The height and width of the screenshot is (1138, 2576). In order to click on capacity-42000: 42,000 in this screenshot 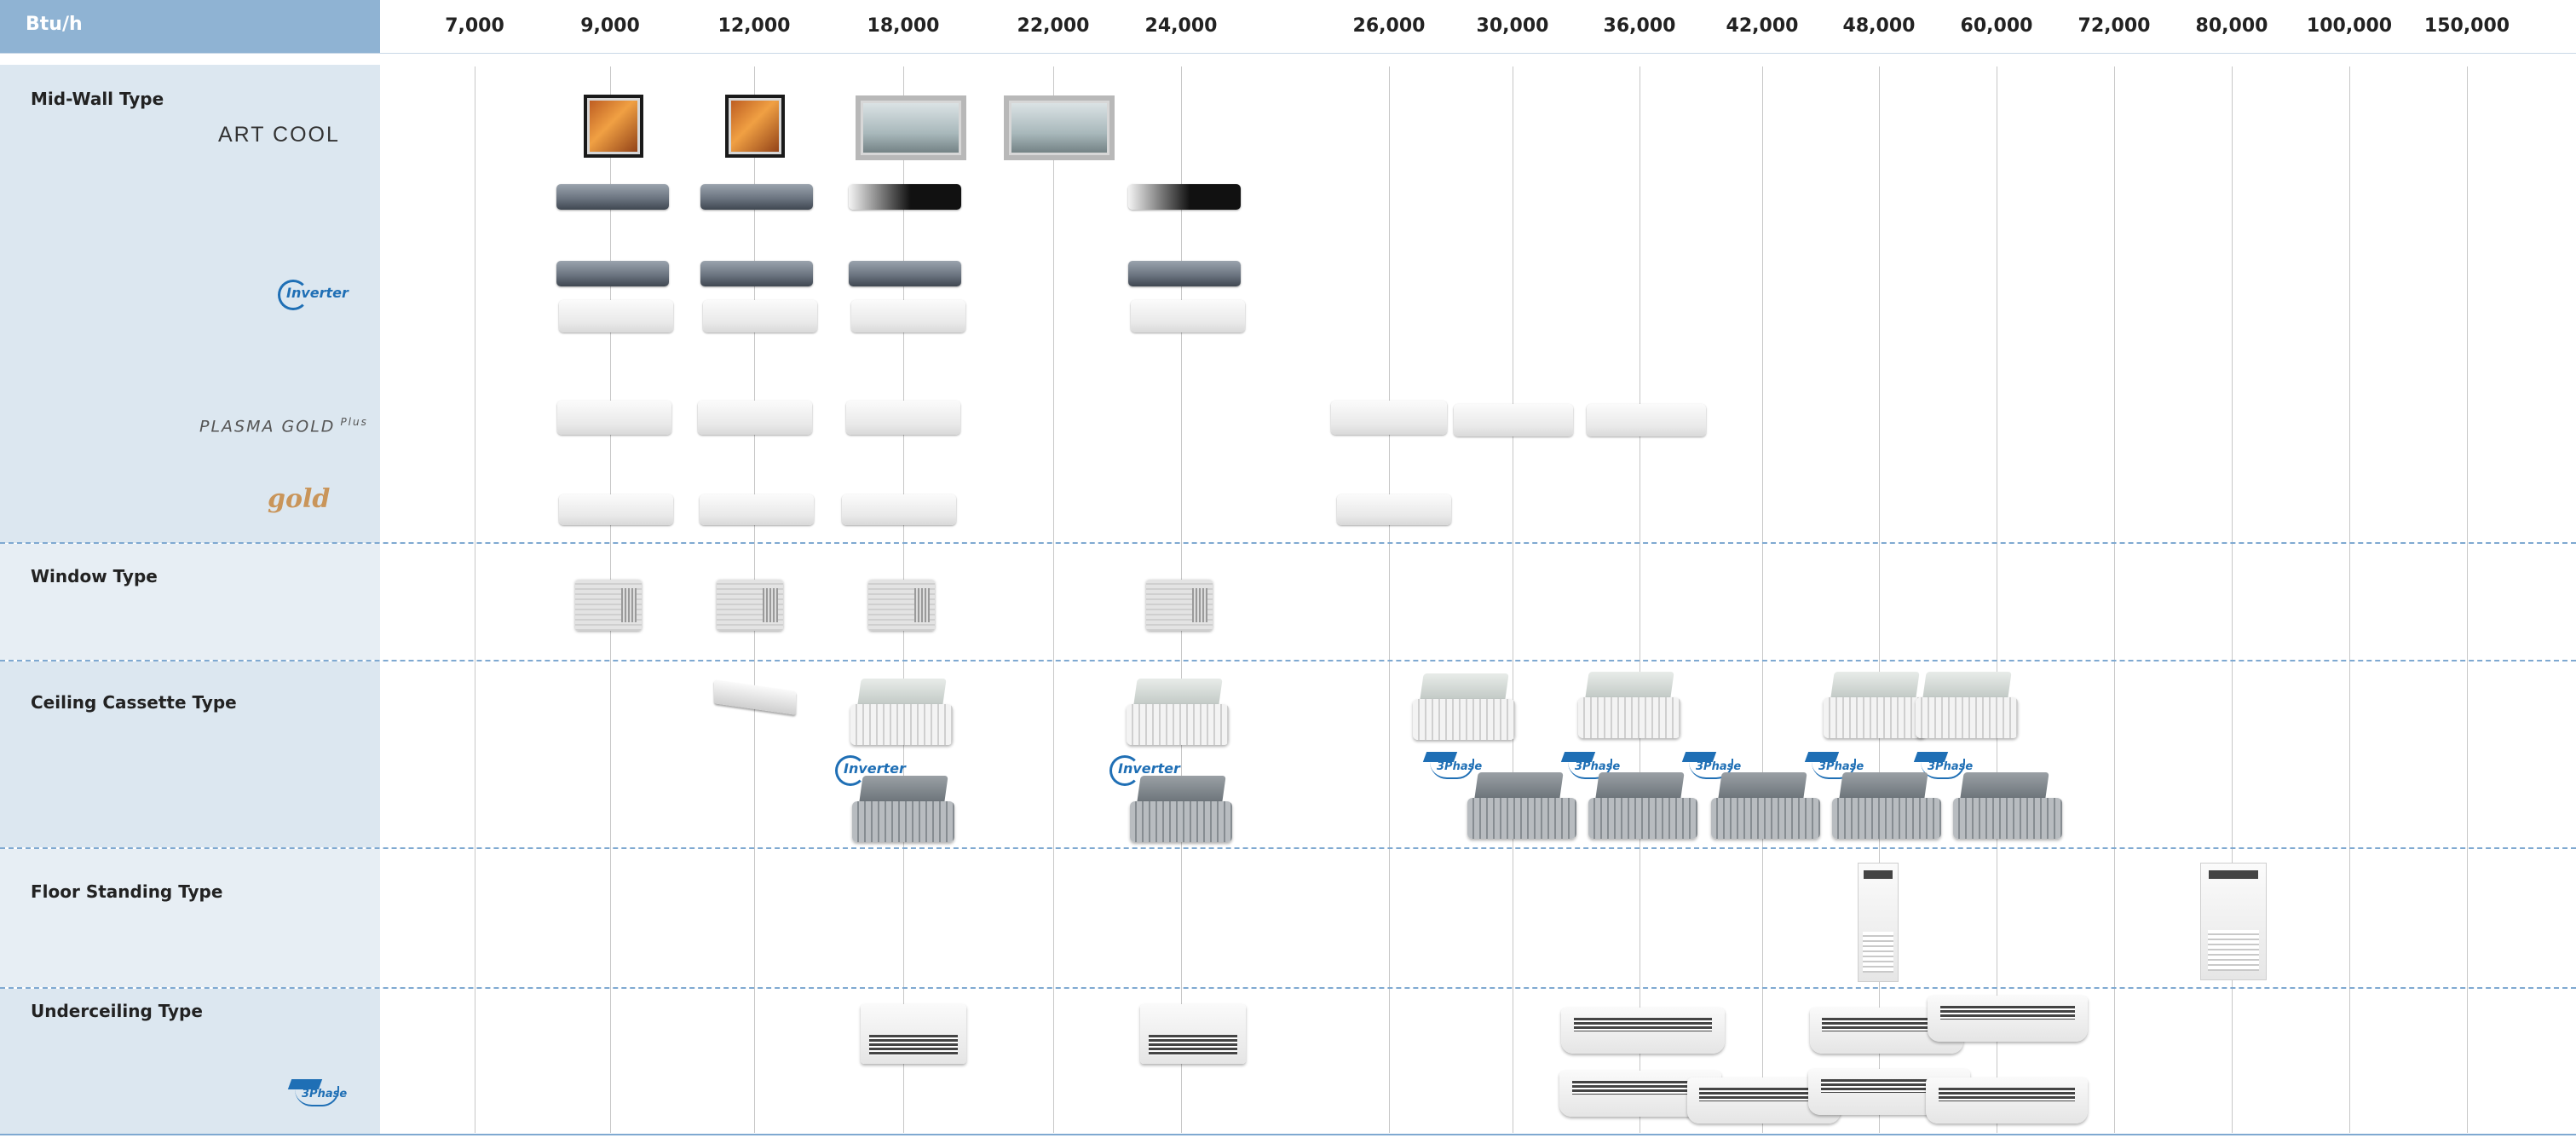, I will do `click(1762, 26)`.